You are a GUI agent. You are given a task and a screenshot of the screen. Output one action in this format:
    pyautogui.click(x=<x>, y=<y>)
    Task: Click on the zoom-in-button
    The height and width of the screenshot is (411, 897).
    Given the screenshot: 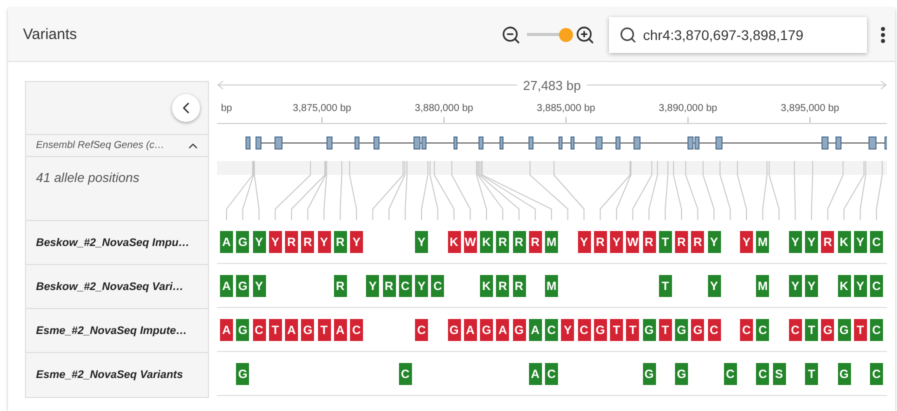 What is the action you would take?
    pyautogui.click(x=585, y=34)
    